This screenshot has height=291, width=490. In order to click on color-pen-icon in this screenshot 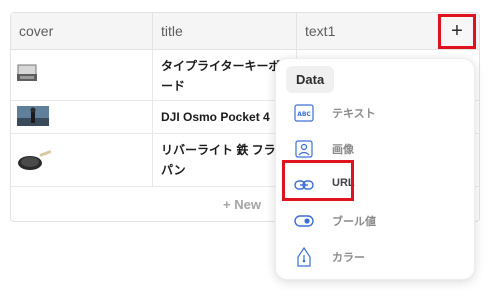, I will do `click(304, 257)`.